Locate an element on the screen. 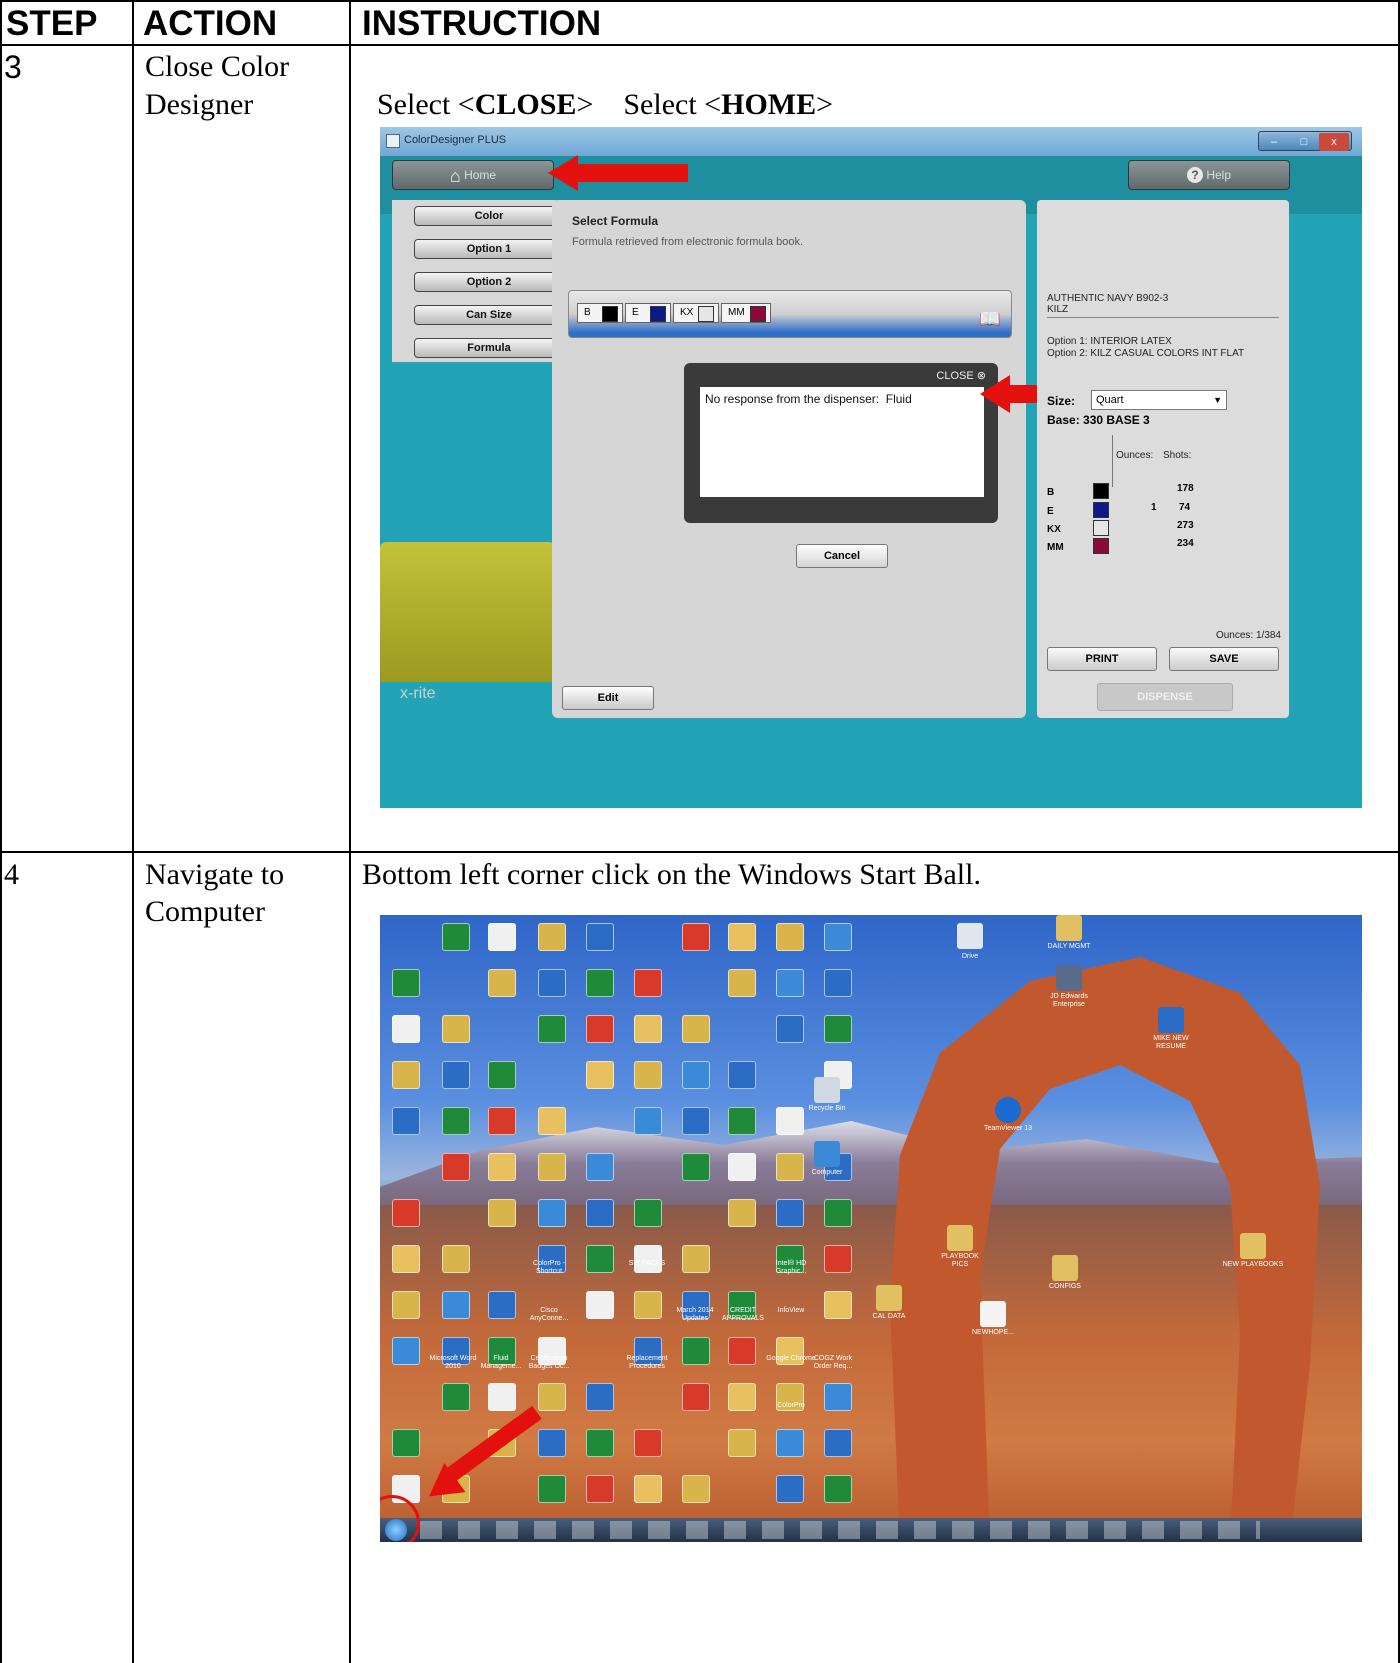 The image size is (1400, 1663). edit-button: Edit is located at coordinates (608, 698).